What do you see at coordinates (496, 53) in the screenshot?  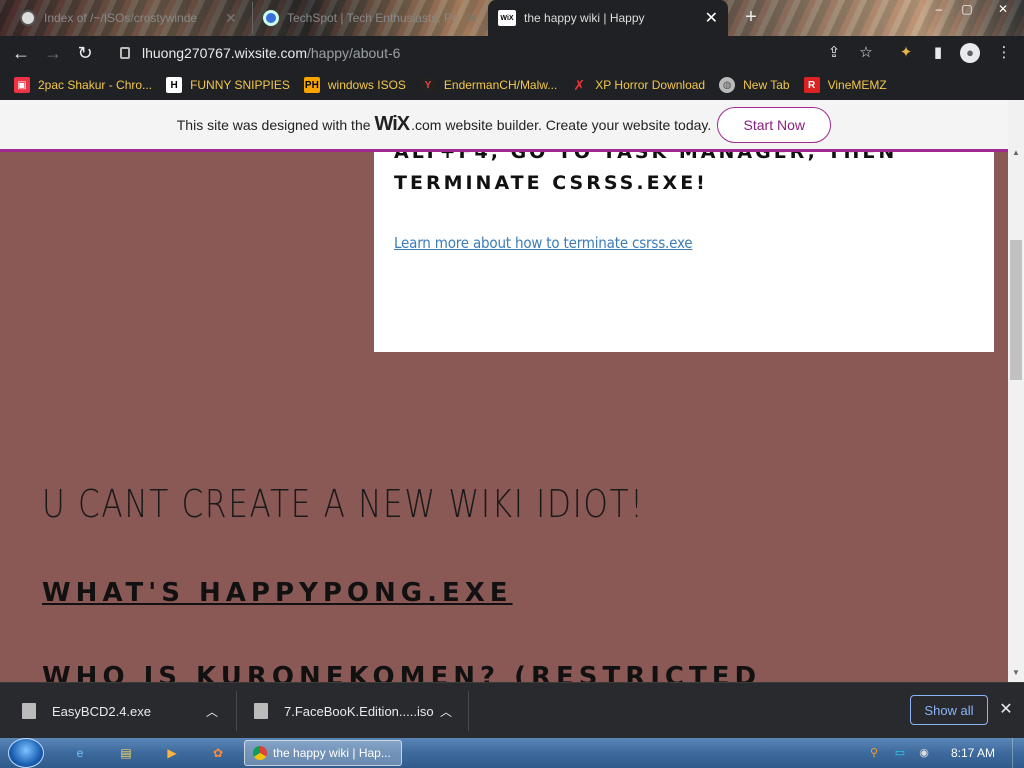 I see `address-bar: lhuong270767.wixsite.com/happy/about-6` at bounding box center [496, 53].